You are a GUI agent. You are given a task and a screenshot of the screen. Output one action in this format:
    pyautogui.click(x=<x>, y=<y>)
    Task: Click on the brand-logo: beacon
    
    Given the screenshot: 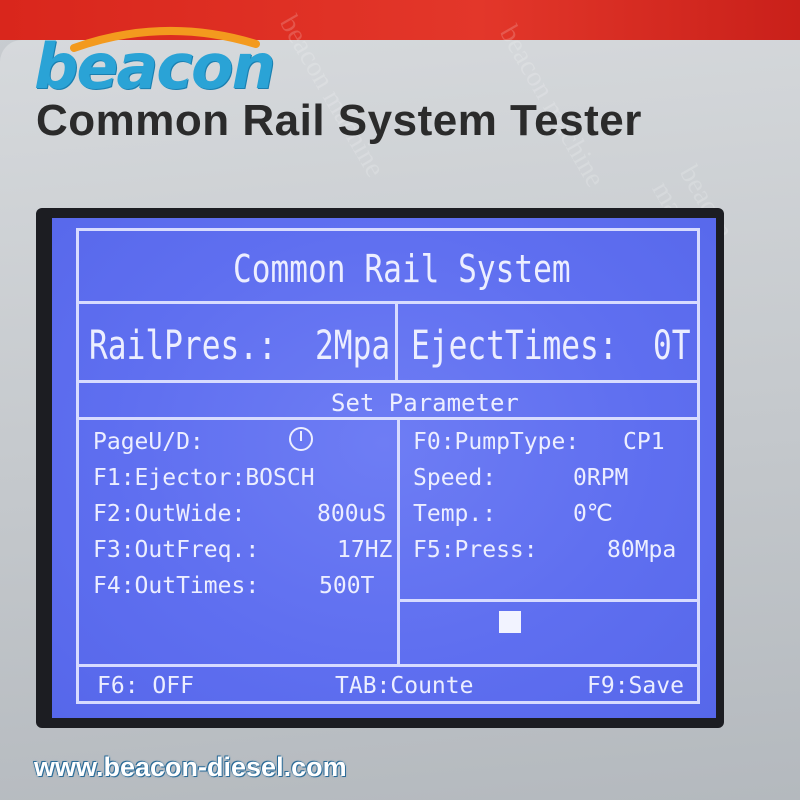 What is the action you would take?
    pyautogui.click(x=155, y=62)
    